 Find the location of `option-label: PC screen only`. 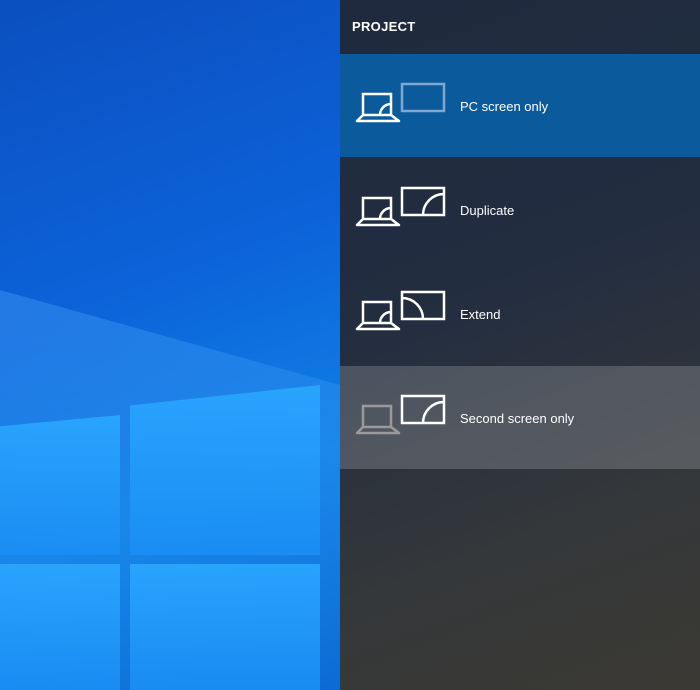

option-label: PC screen only is located at coordinates (504, 106).